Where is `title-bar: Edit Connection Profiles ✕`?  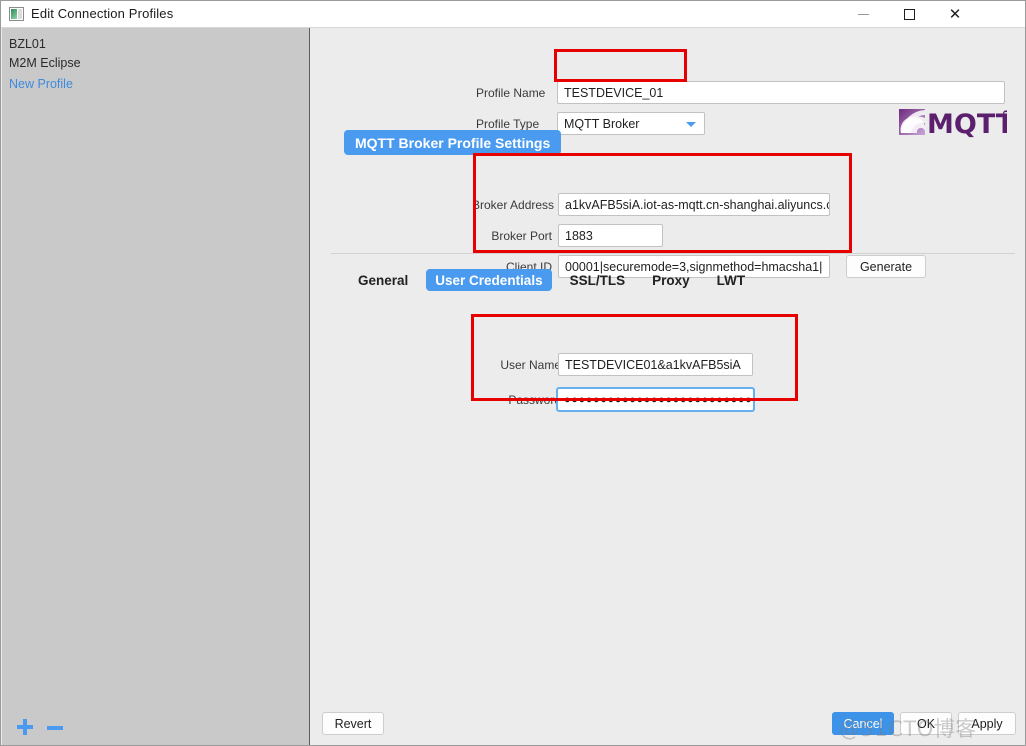 title-bar: Edit Connection Profiles ✕ is located at coordinates (513, 14).